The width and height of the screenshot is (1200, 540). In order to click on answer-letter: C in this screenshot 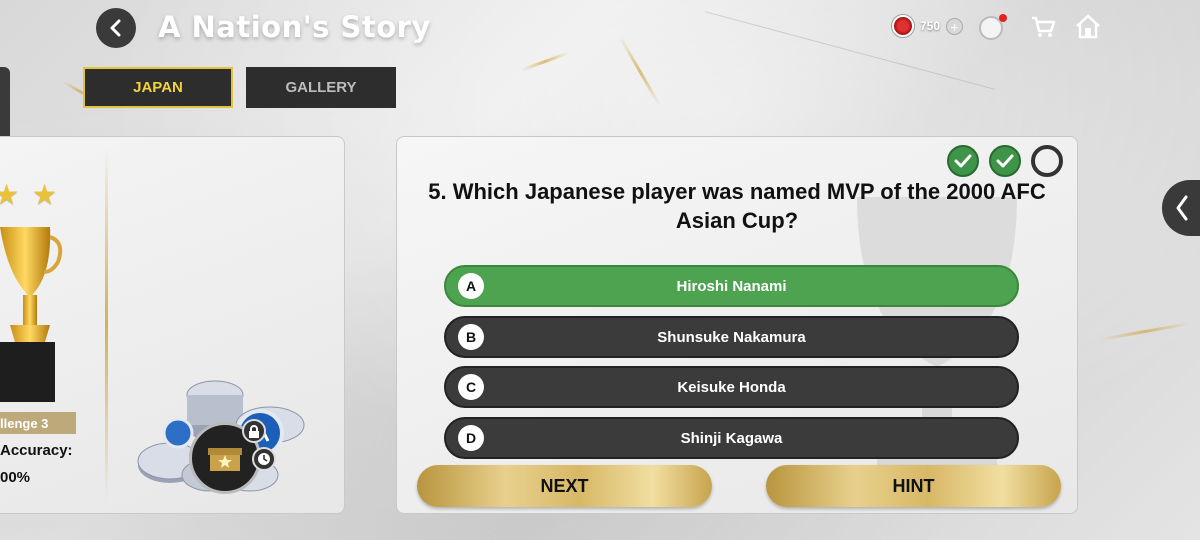, I will do `click(471, 387)`.